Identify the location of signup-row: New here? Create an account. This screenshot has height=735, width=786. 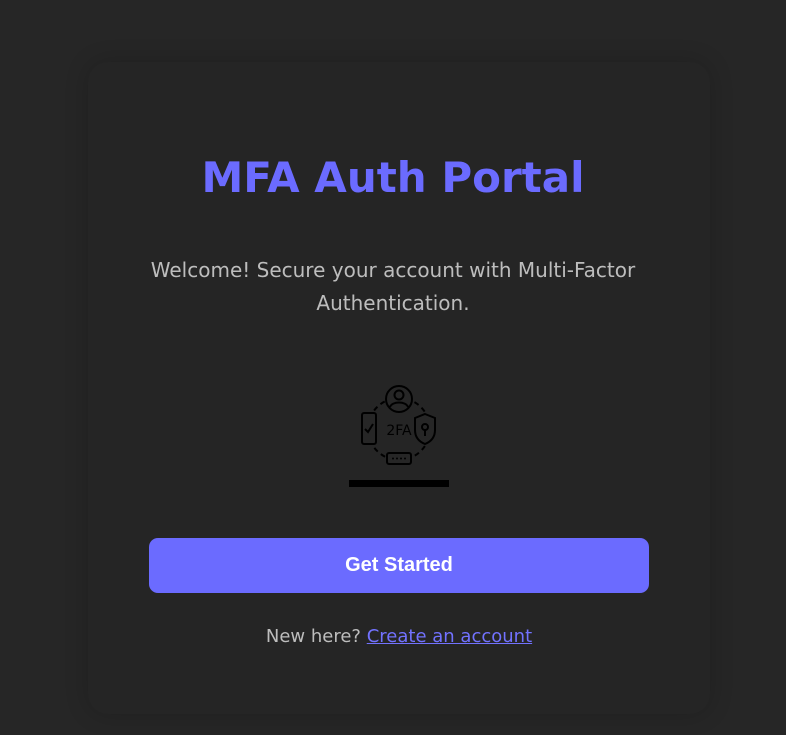
(393, 637).